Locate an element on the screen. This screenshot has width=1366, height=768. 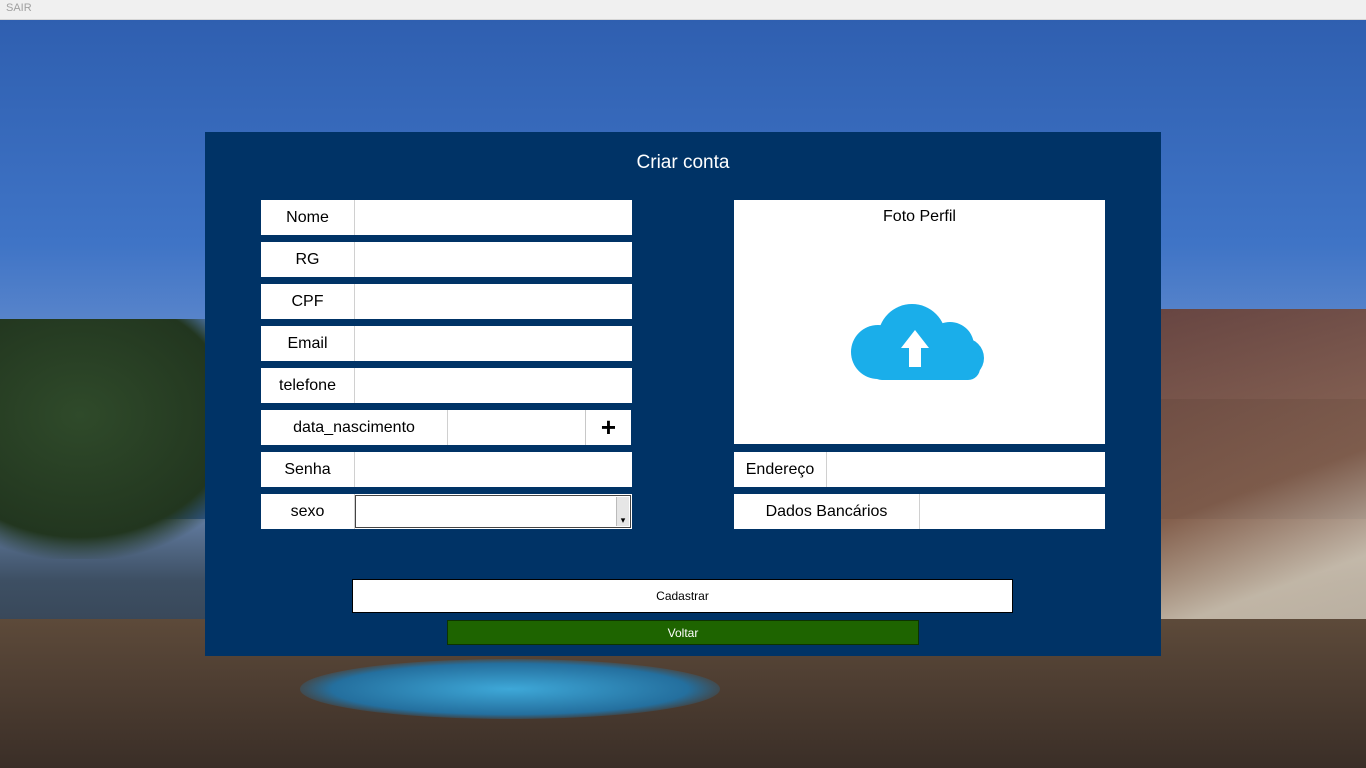
page-title: Criar conta is located at coordinates (683, 162).